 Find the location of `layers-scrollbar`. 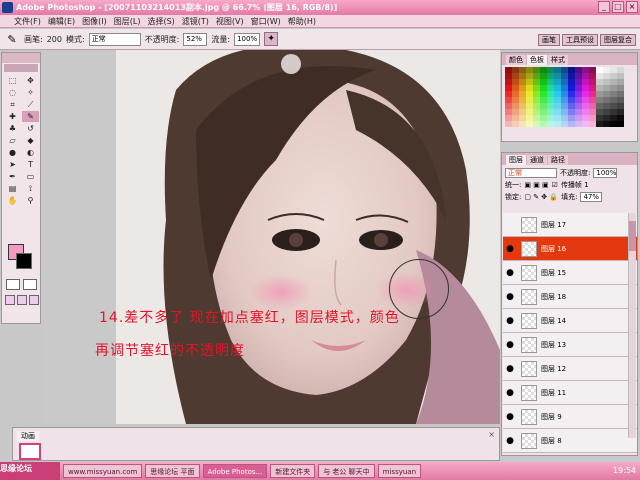

layers-scrollbar is located at coordinates (632, 325).